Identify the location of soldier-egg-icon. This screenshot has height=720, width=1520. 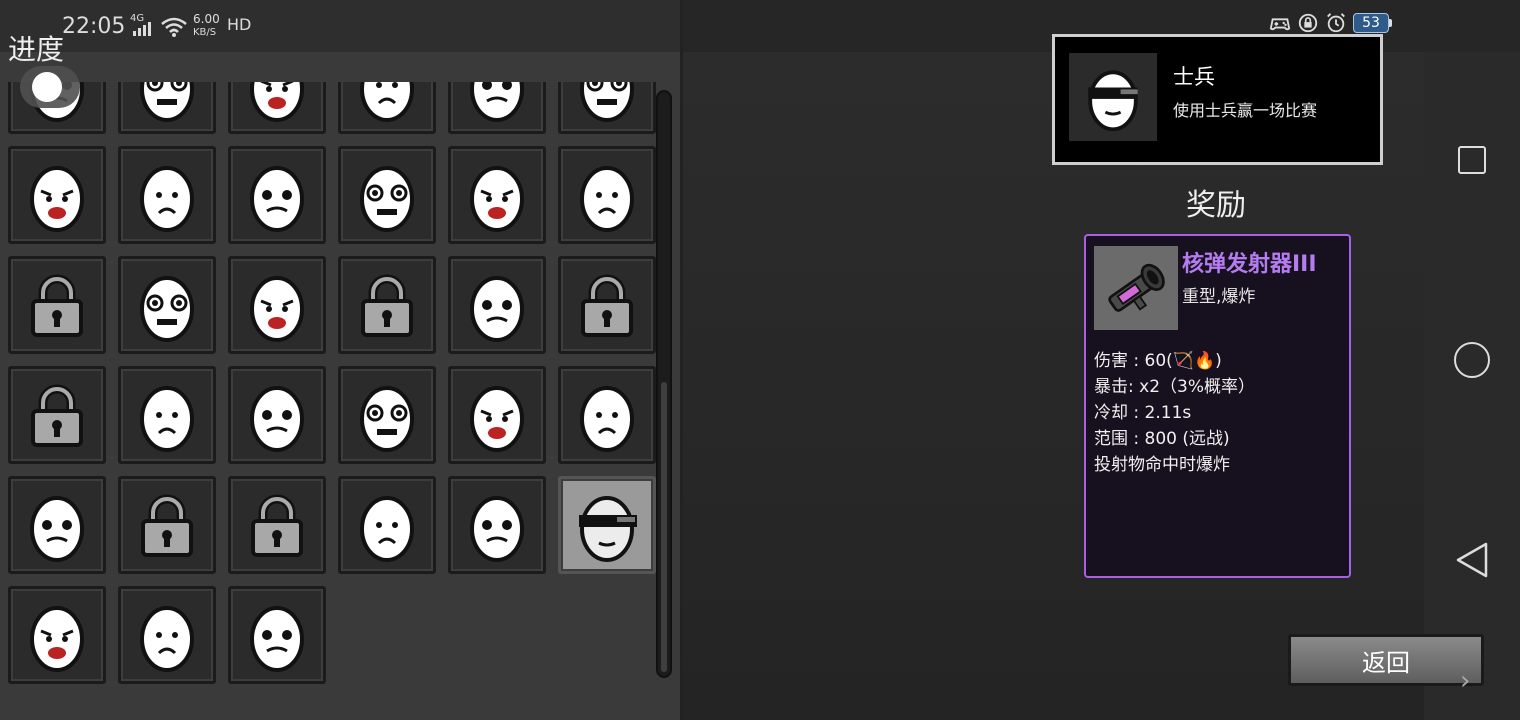
(1113, 101).